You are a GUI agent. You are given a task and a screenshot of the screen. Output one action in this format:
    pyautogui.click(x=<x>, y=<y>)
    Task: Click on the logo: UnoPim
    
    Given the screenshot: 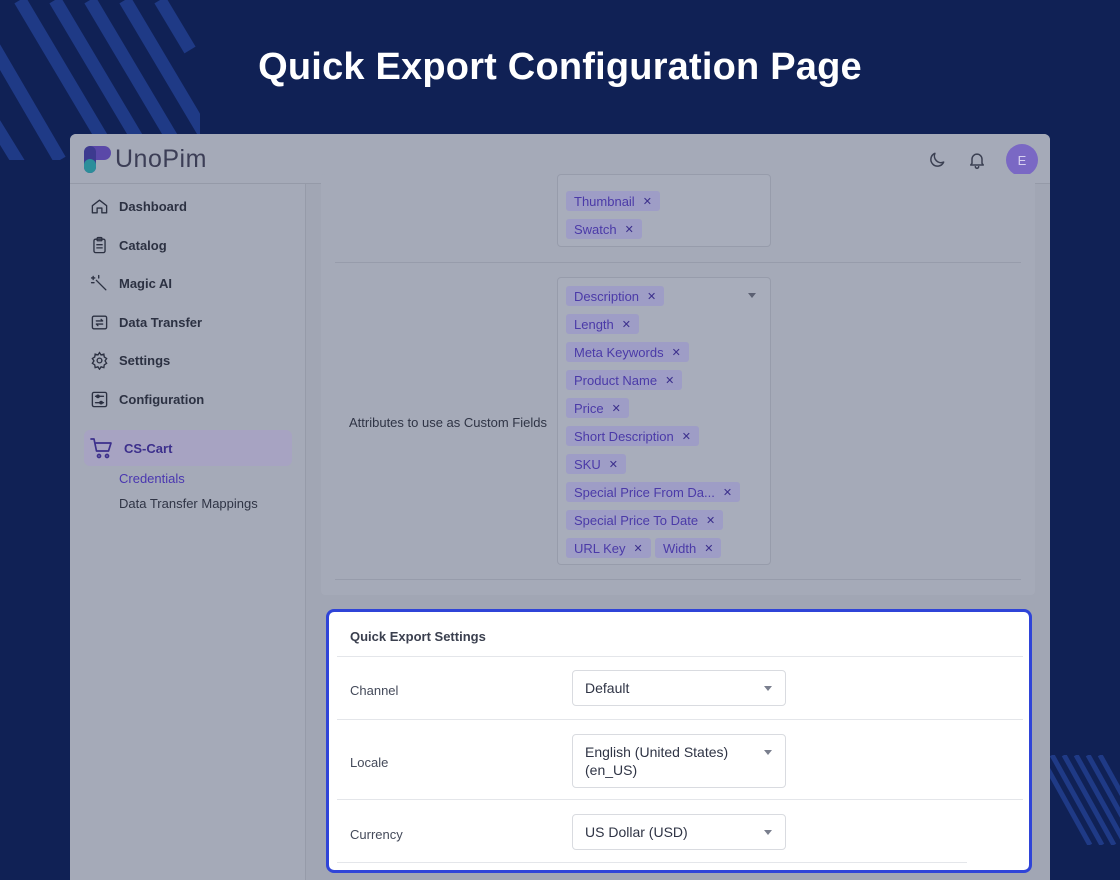 What is the action you would take?
    pyautogui.click(x=145, y=159)
    